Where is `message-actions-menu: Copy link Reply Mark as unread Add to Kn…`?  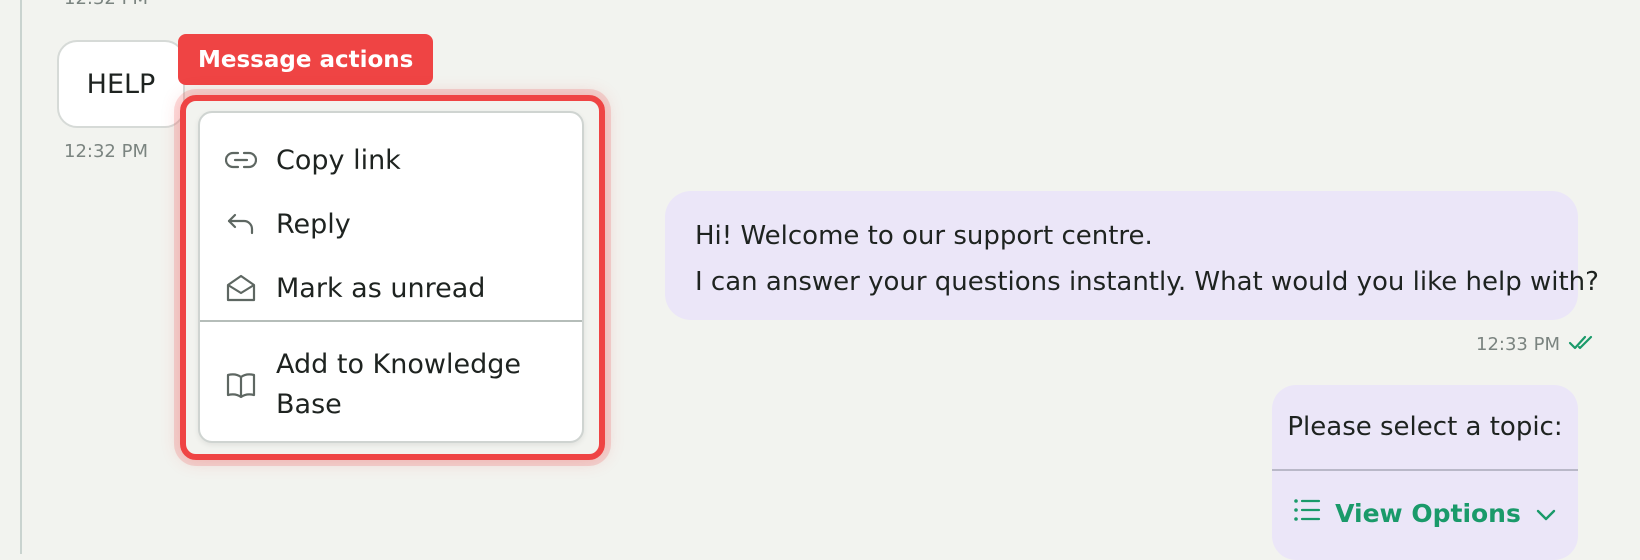 message-actions-menu: Copy link Reply Mark as unread Add to Kn… is located at coordinates (391, 277).